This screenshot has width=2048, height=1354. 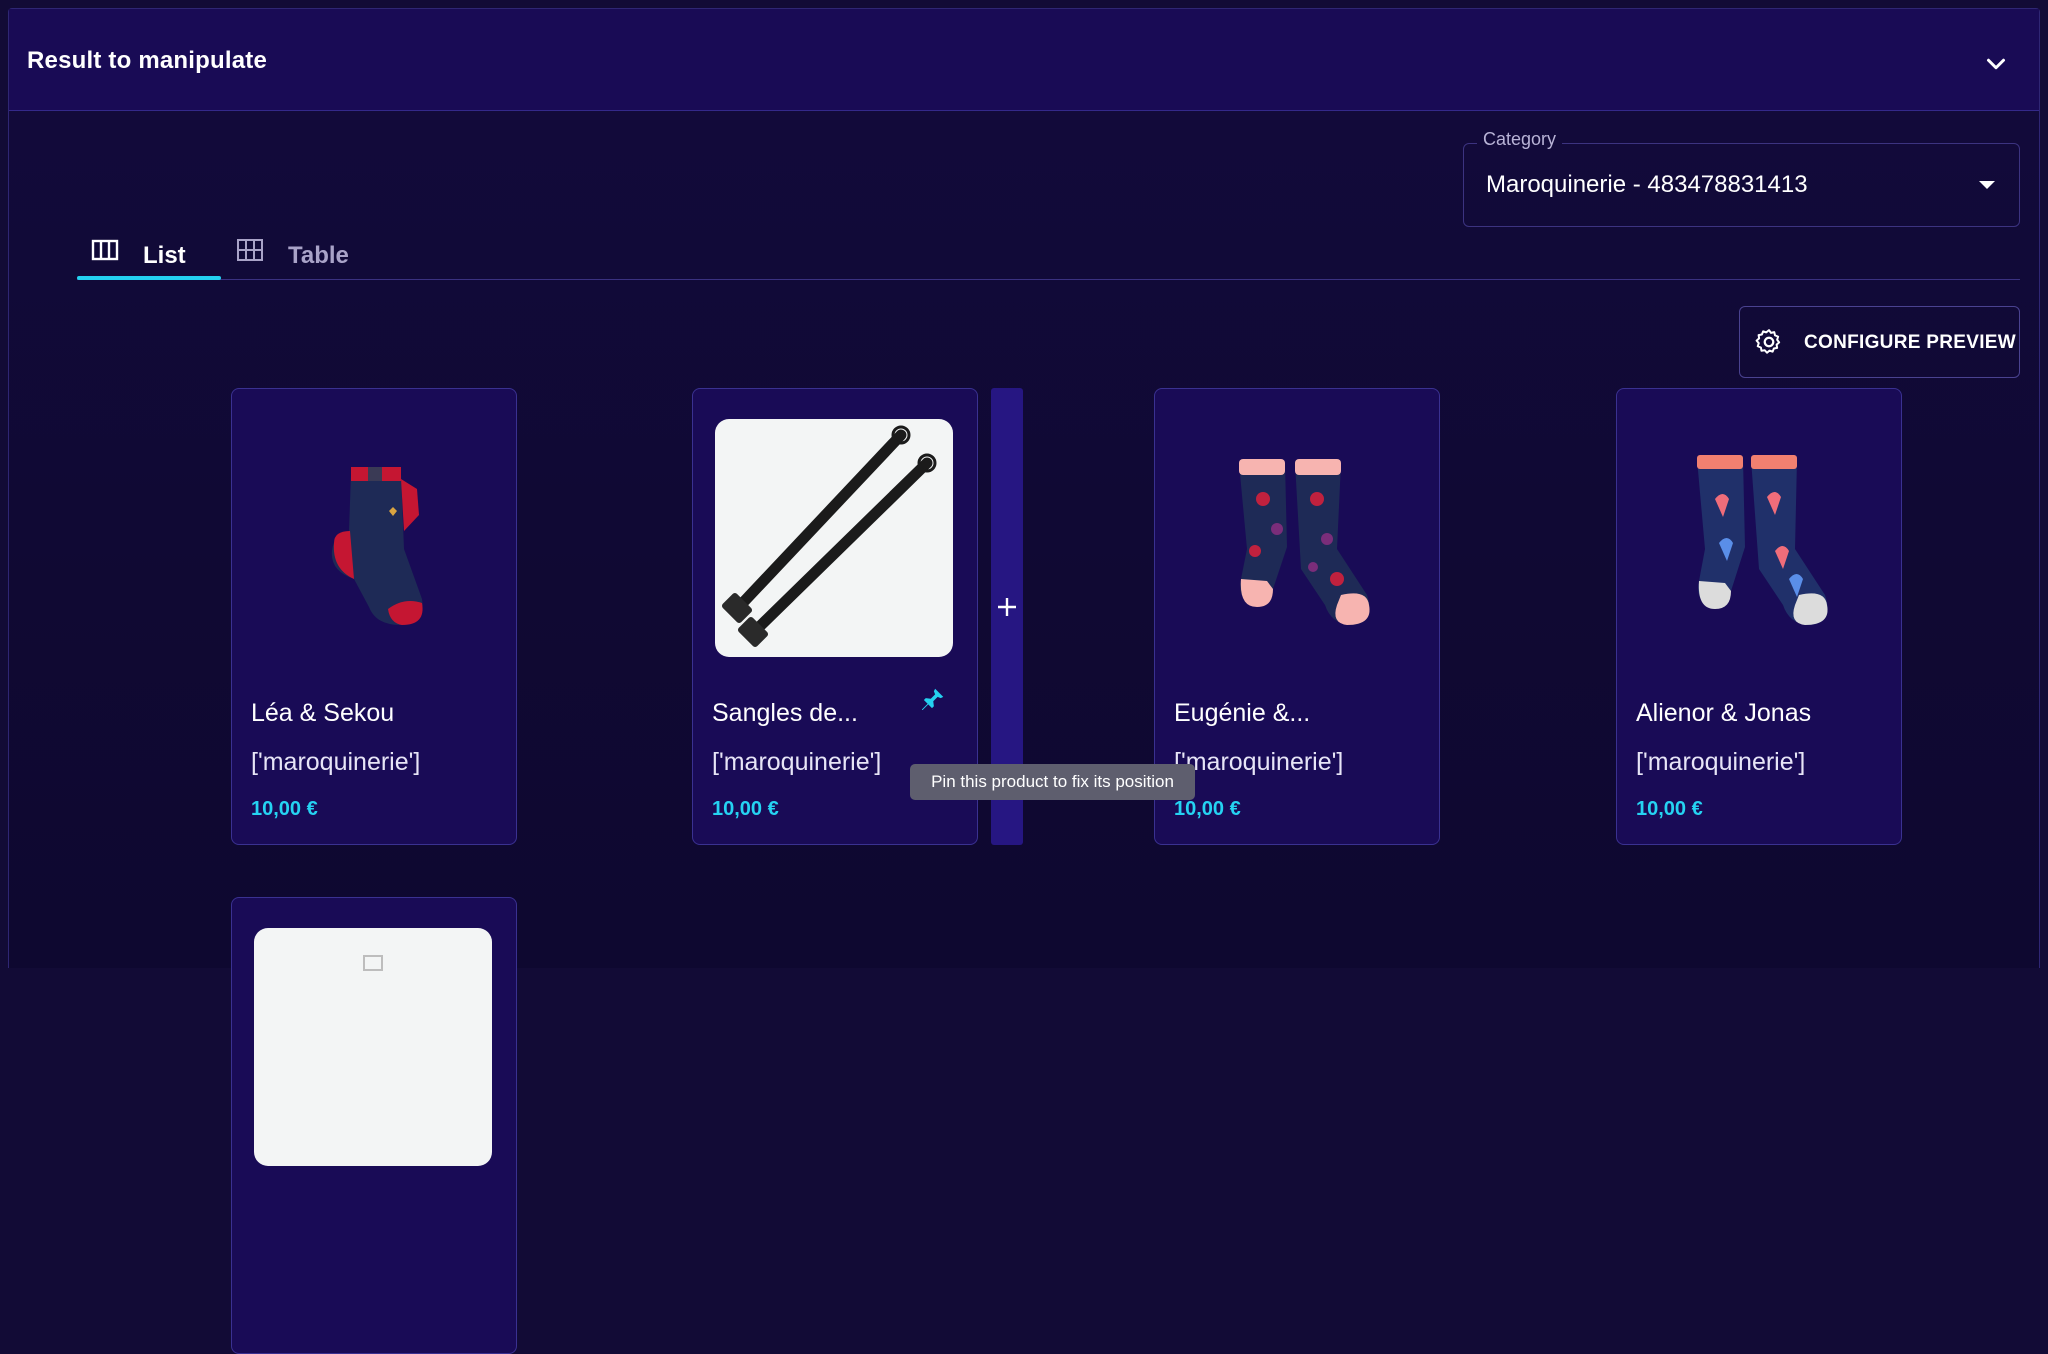 I want to click on plus-icon, so click(x=1007, y=607).